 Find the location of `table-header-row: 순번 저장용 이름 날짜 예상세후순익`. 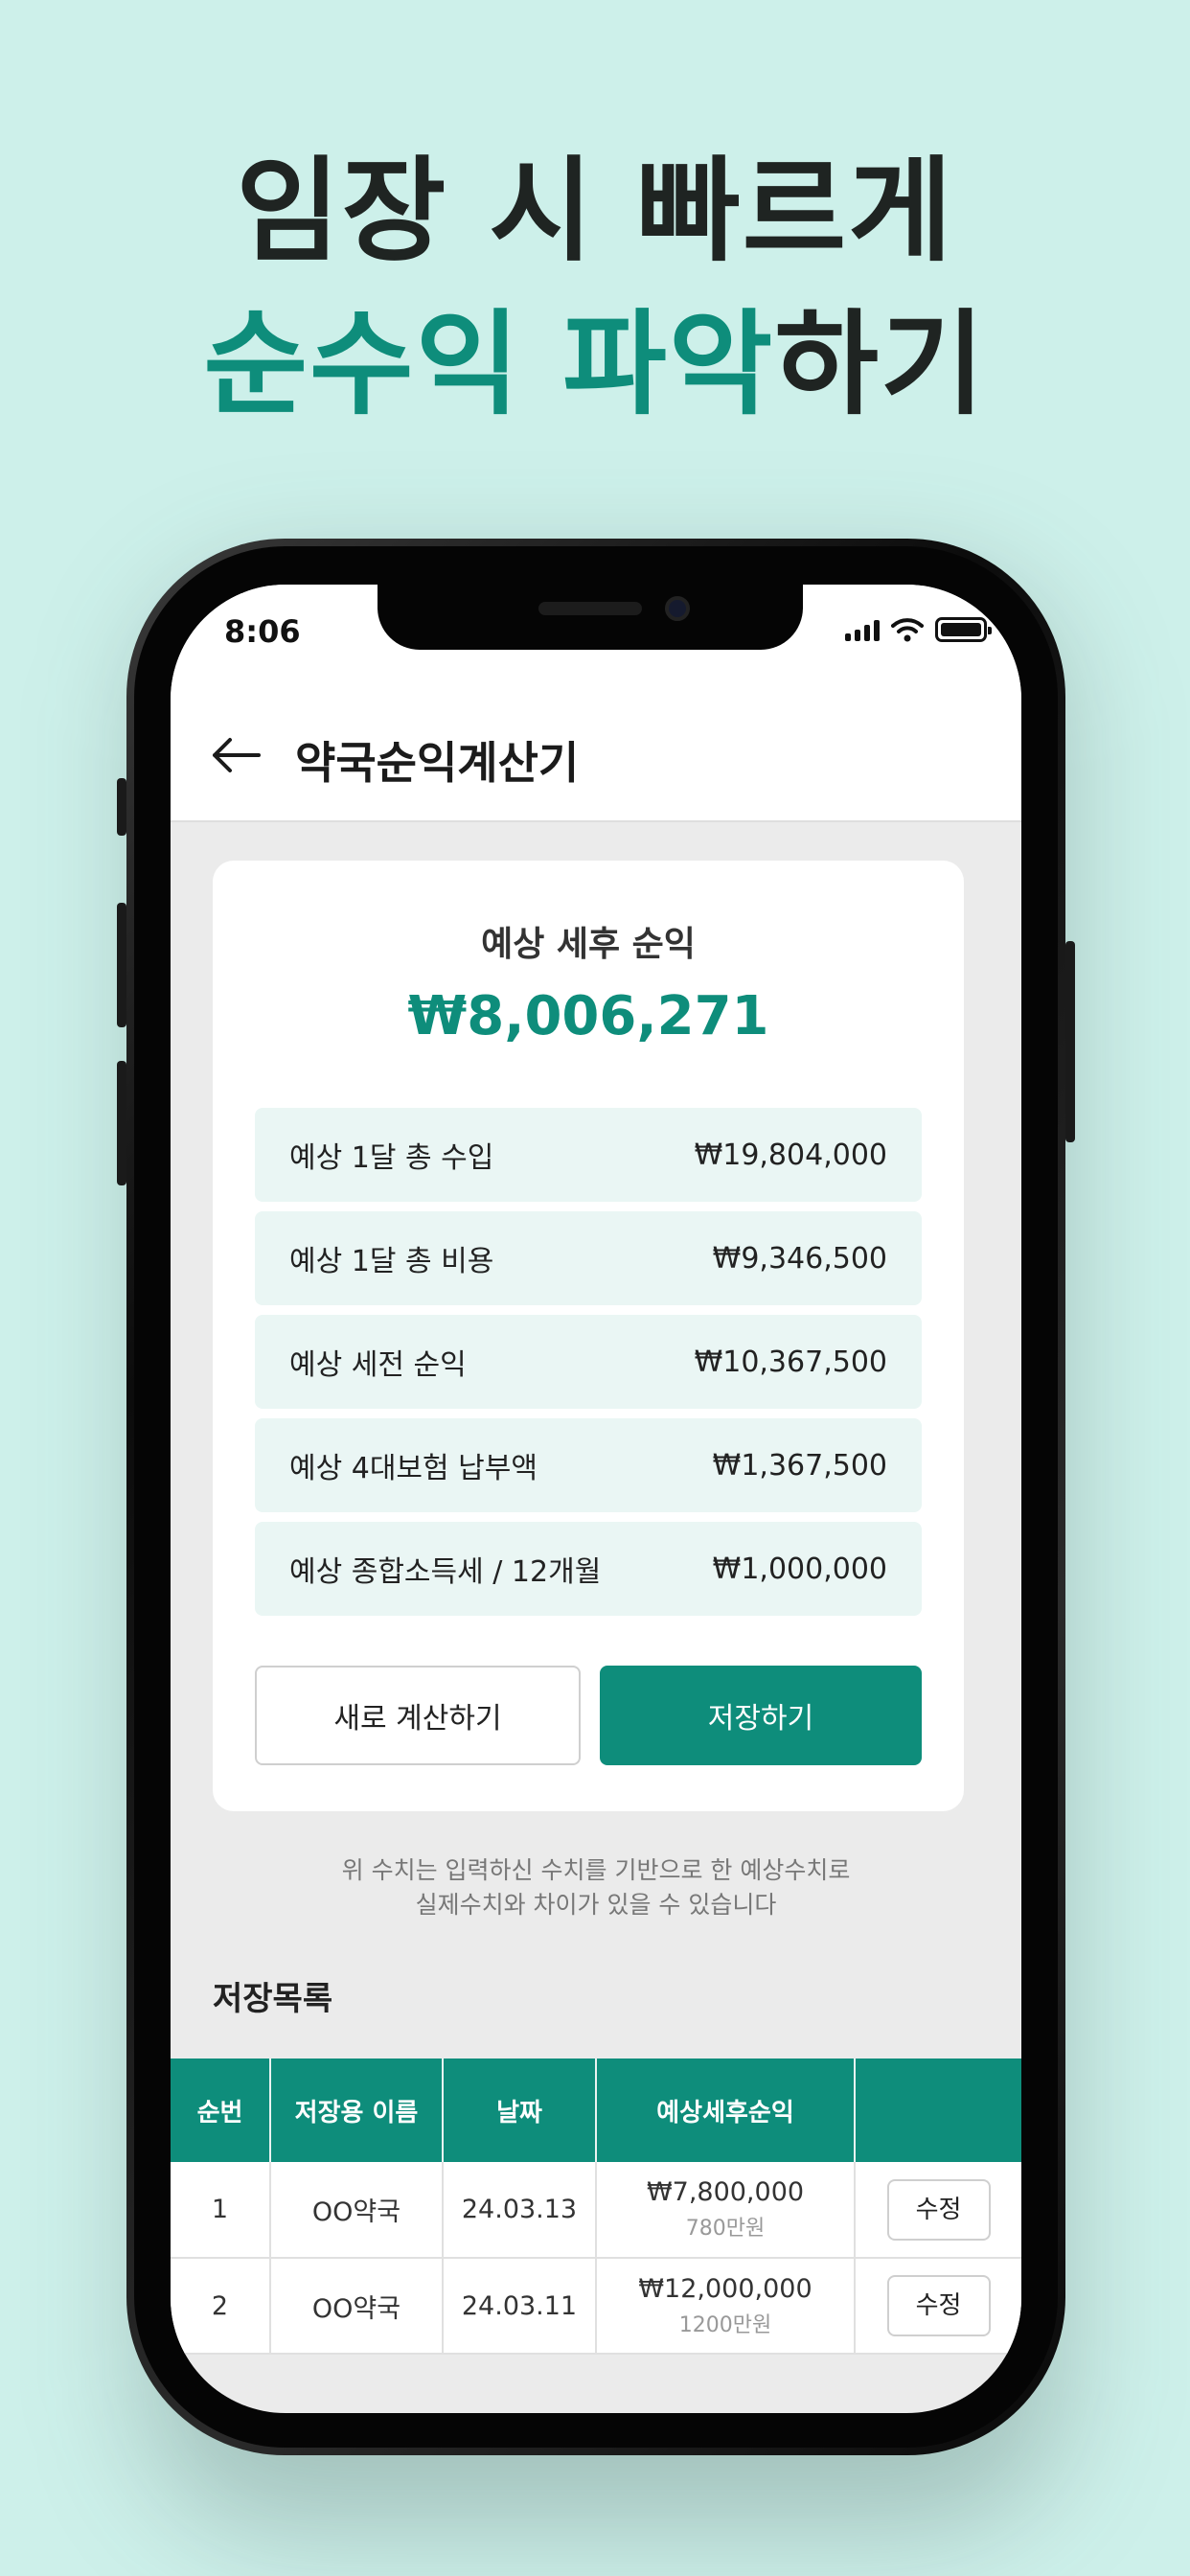

table-header-row: 순번 저장용 이름 날짜 예상세후순익 is located at coordinates (596, 2110).